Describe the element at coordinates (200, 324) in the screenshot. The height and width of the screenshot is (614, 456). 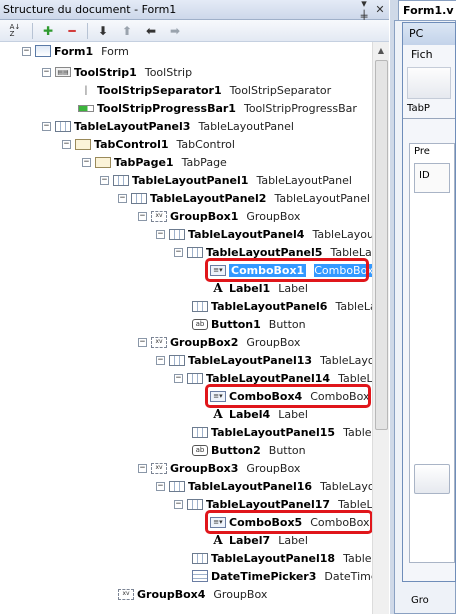
I see `button-icon: ab` at that location.